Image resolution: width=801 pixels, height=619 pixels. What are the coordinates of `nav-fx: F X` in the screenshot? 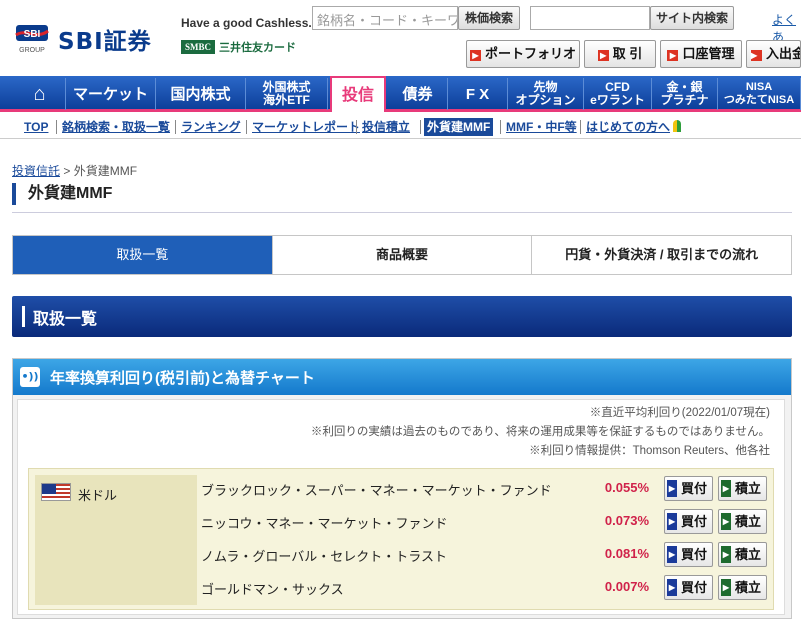 It's located at (478, 94).